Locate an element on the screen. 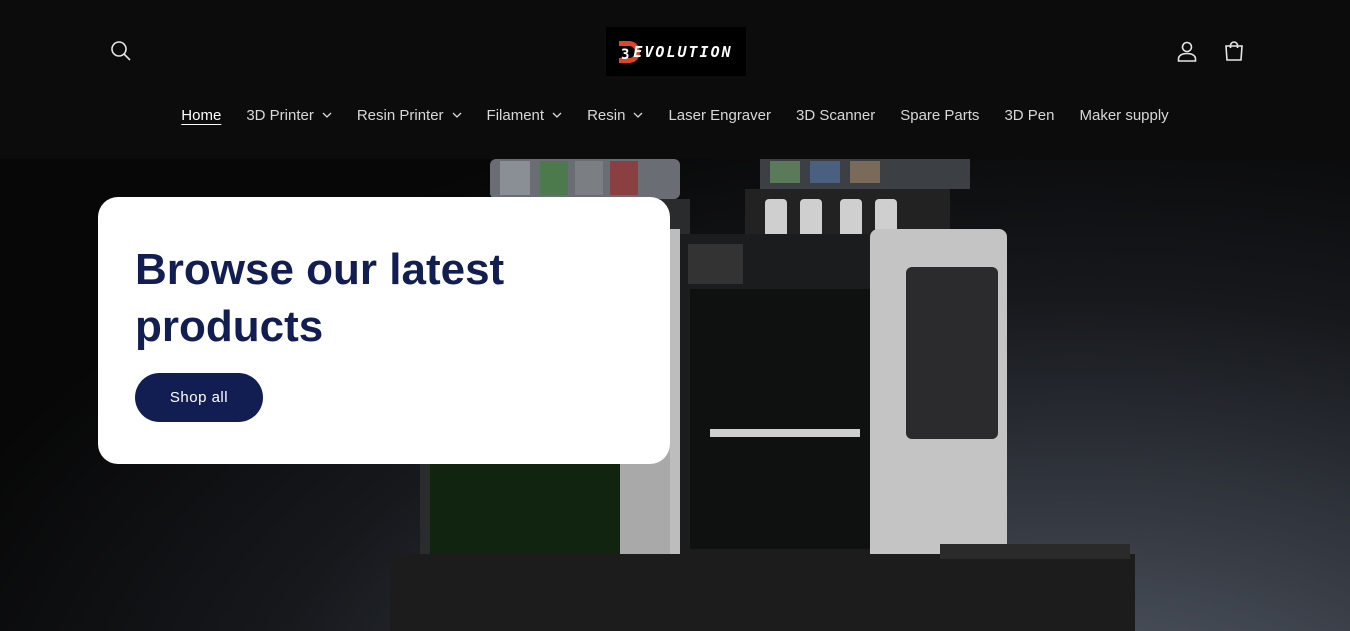 This screenshot has width=1350, height=631. search-button is located at coordinates (121, 51).